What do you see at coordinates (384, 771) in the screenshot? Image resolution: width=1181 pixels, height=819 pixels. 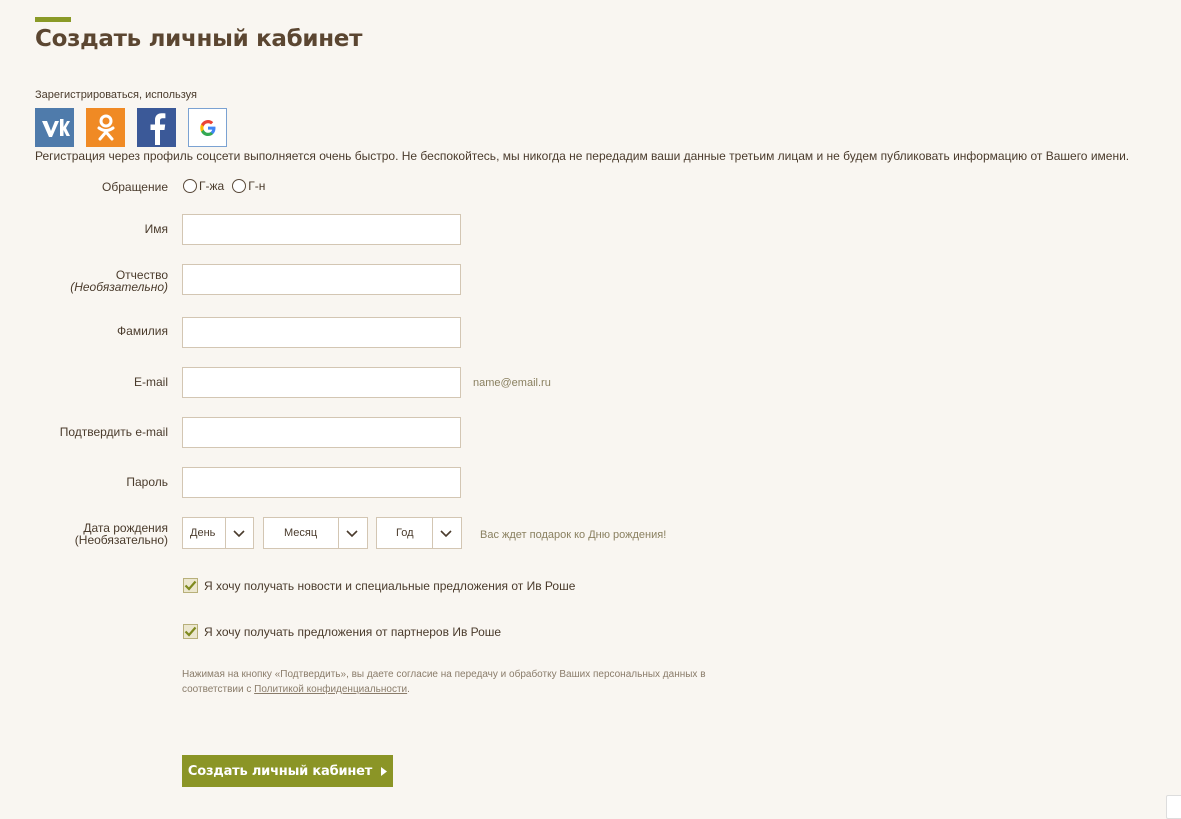 I see `caret-right-icon` at bounding box center [384, 771].